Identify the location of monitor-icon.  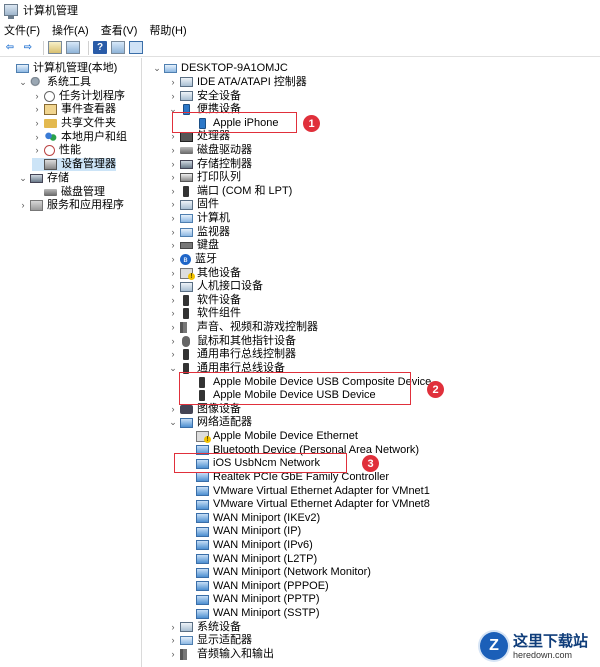
(136, 47).